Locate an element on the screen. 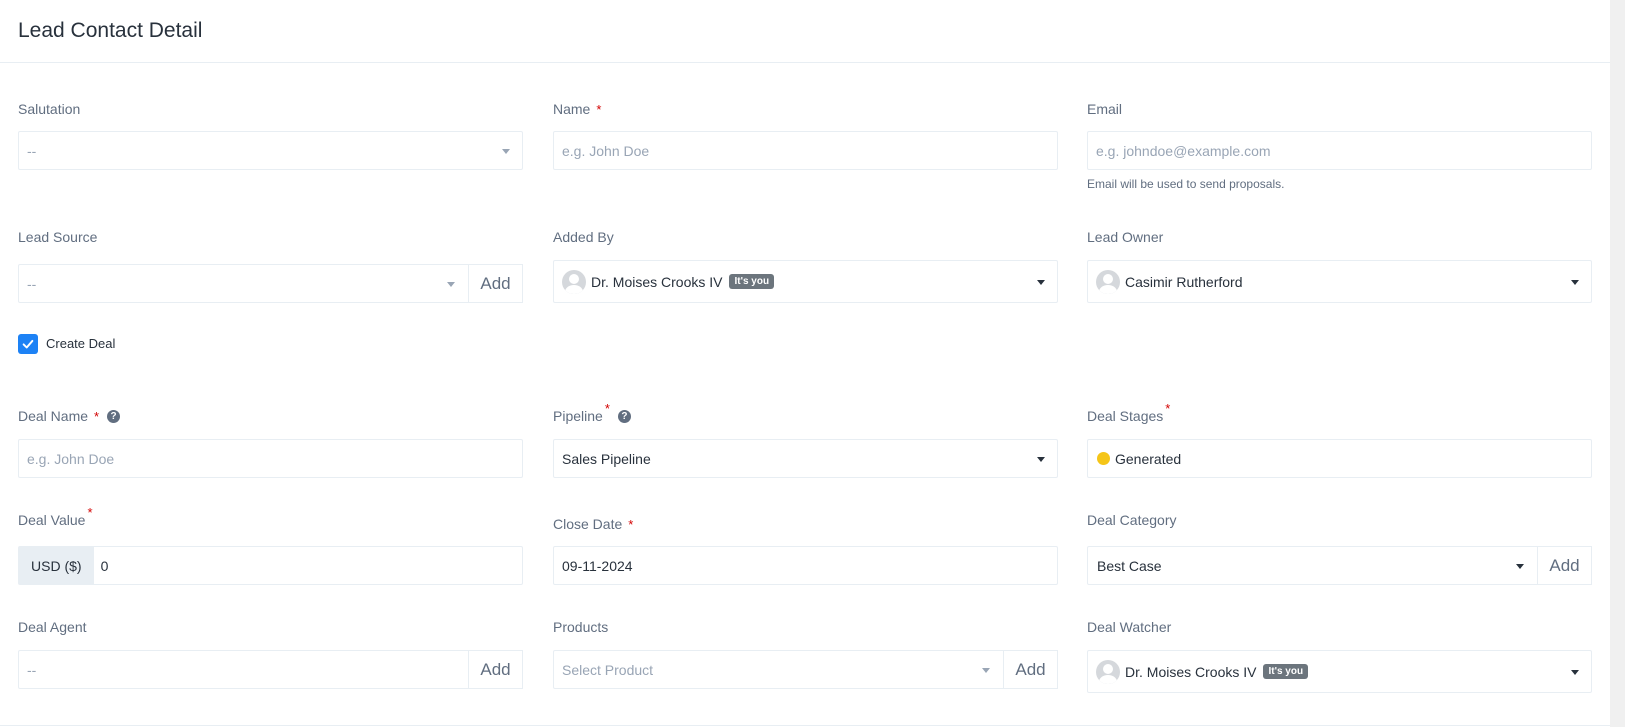 The width and height of the screenshot is (1625, 727). add-lead-source-button: Add is located at coordinates (495, 283).